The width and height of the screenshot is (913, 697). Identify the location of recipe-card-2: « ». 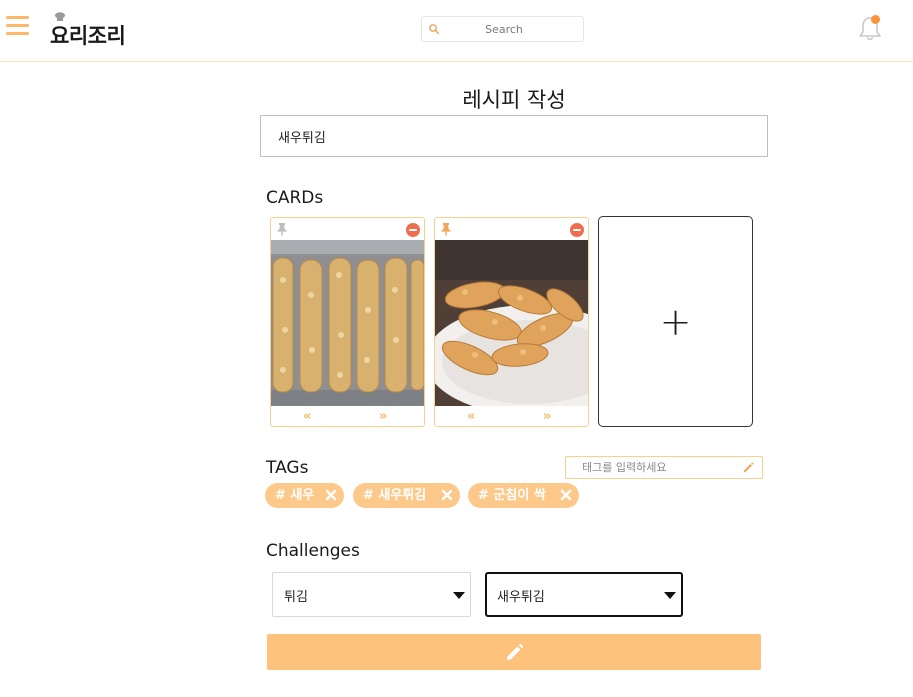
(511, 322).